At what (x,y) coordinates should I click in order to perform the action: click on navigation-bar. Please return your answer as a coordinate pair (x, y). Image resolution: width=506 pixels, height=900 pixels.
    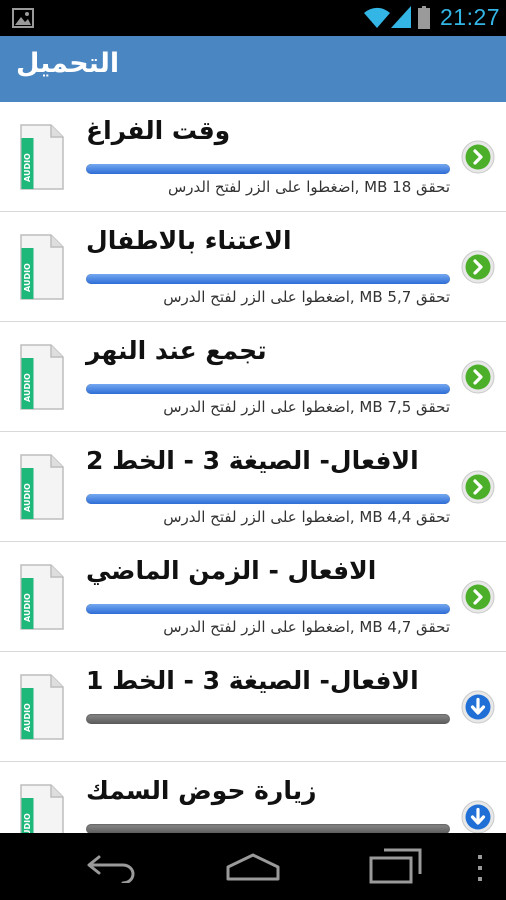
    Looking at the image, I should click on (253, 866).